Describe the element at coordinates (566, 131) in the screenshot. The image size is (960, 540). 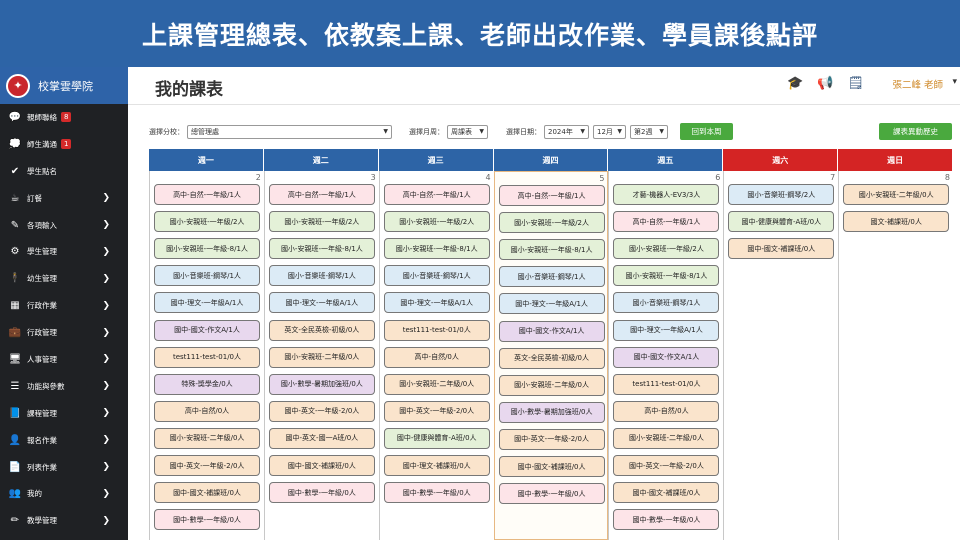
I see `year-select: 2024年 ▼` at that location.